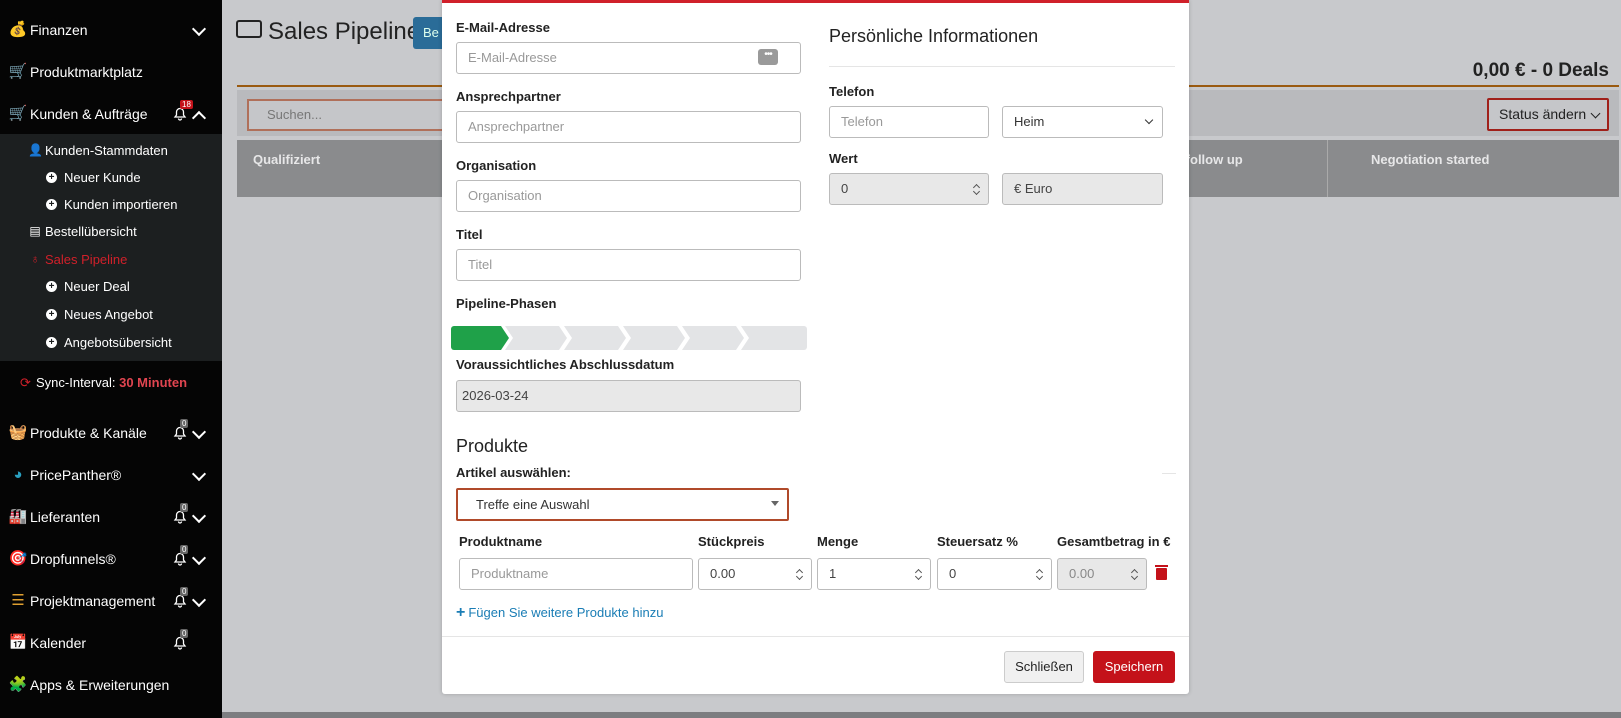 This screenshot has width=1621, height=718. What do you see at coordinates (59, 30) in the screenshot?
I see `nav-label: Finanzen` at bounding box center [59, 30].